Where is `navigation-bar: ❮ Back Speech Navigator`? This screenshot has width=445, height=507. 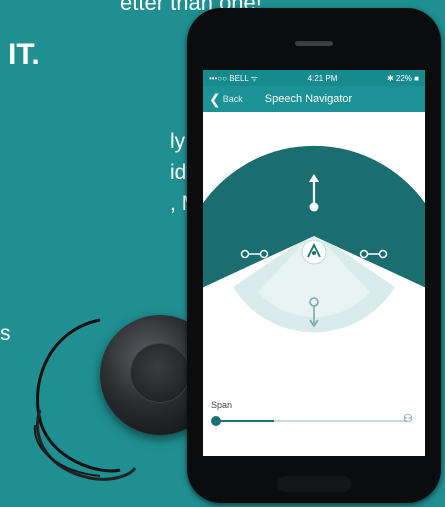 navigation-bar: ❮ Back Speech Navigator is located at coordinates (314, 99).